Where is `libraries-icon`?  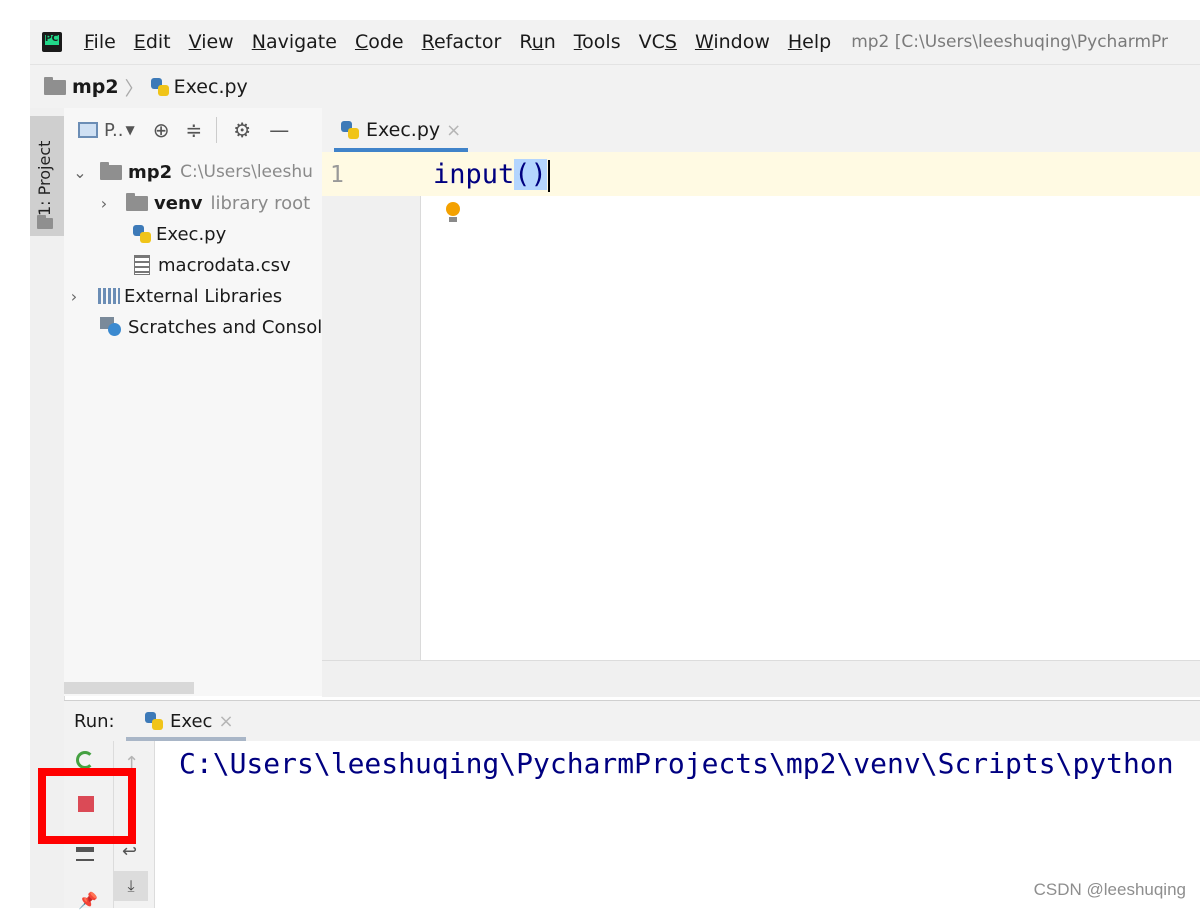 libraries-icon is located at coordinates (109, 296).